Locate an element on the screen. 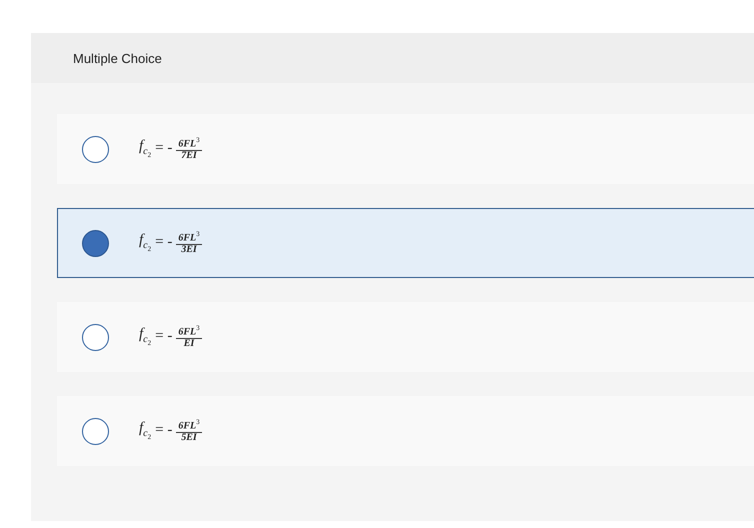 The width and height of the screenshot is (754, 528). question-type-title: Multiple Choice is located at coordinates (117, 58).